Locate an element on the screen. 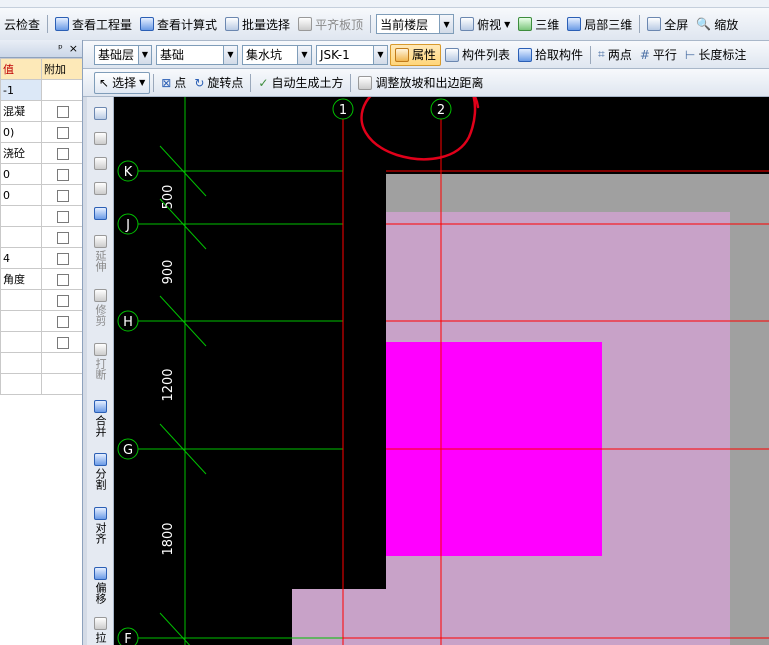 Image resolution: width=769 pixels, height=645 pixels. cloud-check-button: 云检查 is located at coordinates (22, 24).